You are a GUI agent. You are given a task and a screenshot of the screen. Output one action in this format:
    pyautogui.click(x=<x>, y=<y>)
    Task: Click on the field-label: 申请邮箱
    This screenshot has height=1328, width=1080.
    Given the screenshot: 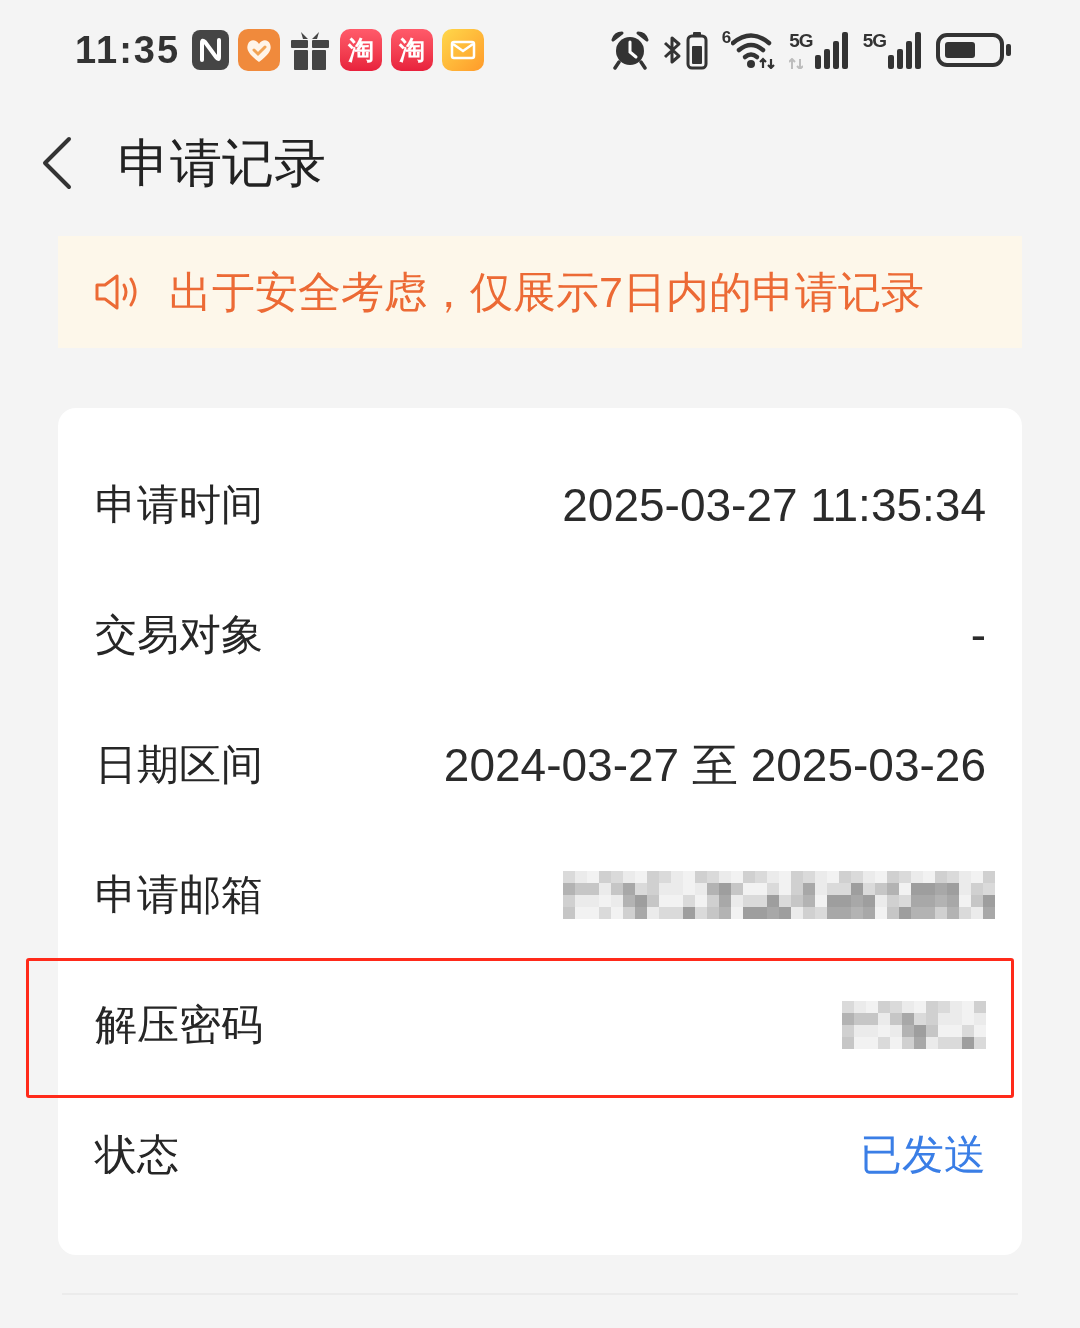 What is the action you would take?
    pyautogui.click(x=179, y=895)
    